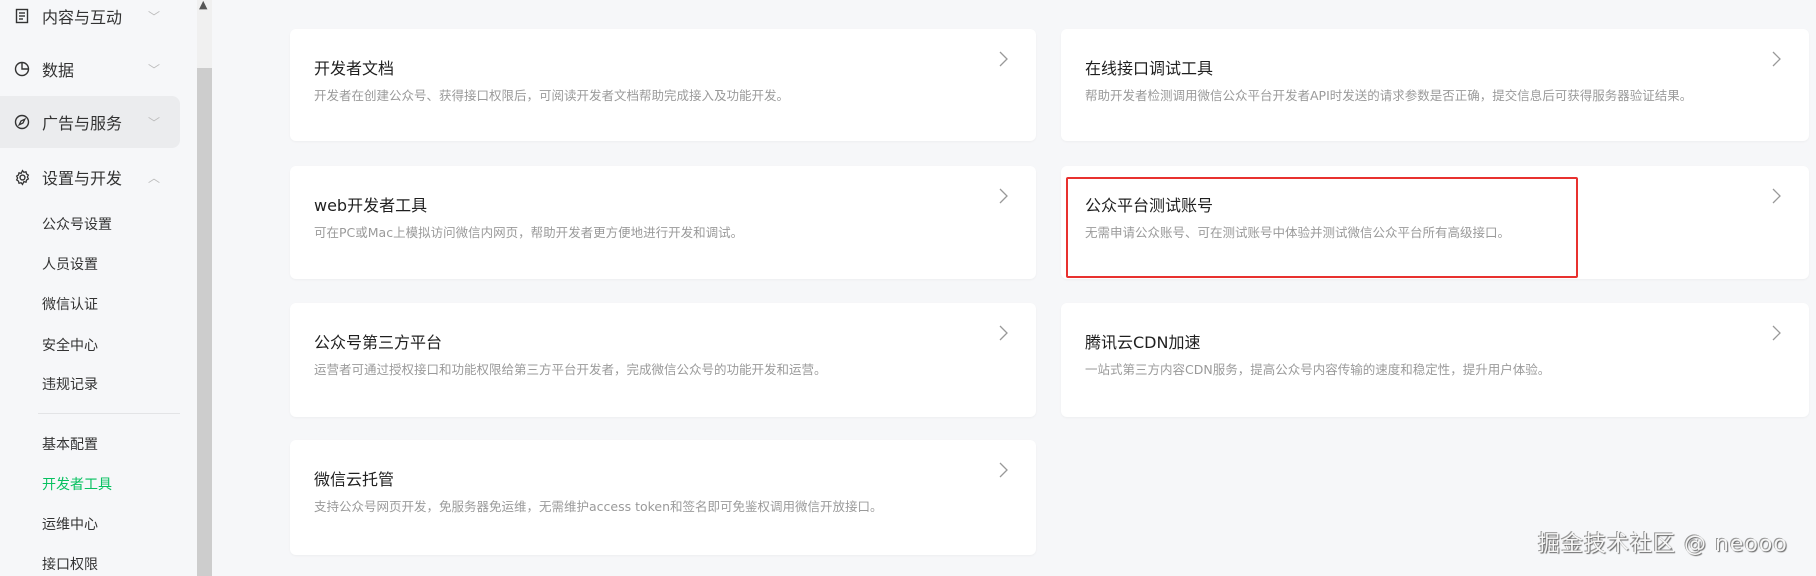  Describe the element at coordinates (70, 304) in the screenshot. I see `sidebar-item-verification: 微信认证` at that location.